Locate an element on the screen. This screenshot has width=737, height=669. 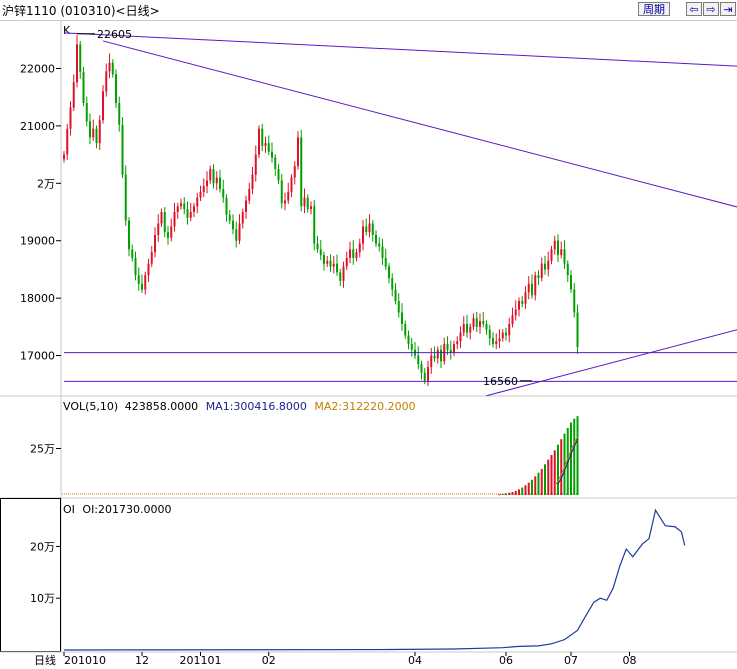
annotation-high: 22605 is located at coordinates (114, 34).